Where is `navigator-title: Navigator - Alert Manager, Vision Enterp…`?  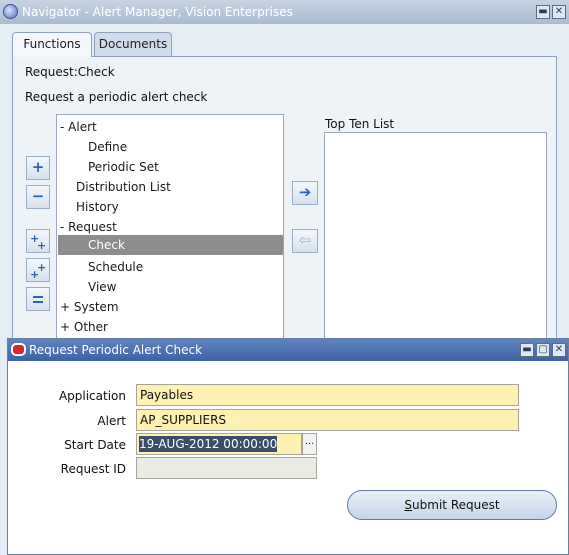
navigator-title: Navigator - Alert Manager, Vision Enterp… is located at coordinates (157, 12).